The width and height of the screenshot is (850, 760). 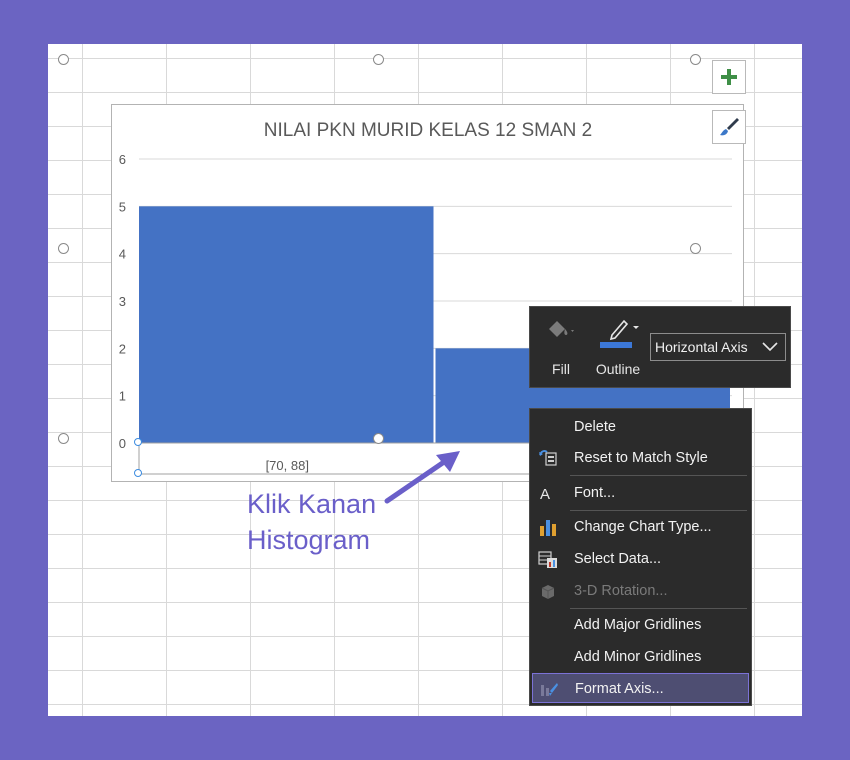 What do you see at coordinates (311, 522) in the screenshot?
I see `annotation-text: Klik Kanan Histogram` at bounding box center [311, 522].